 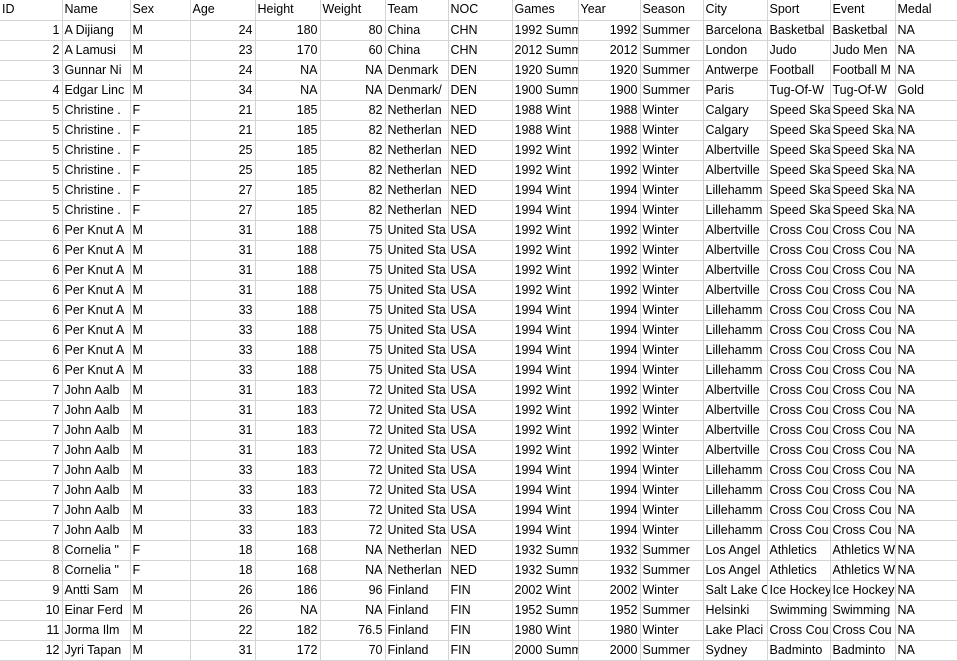 I want to click on cell-event: Swimming, so click(x=863, y=610).